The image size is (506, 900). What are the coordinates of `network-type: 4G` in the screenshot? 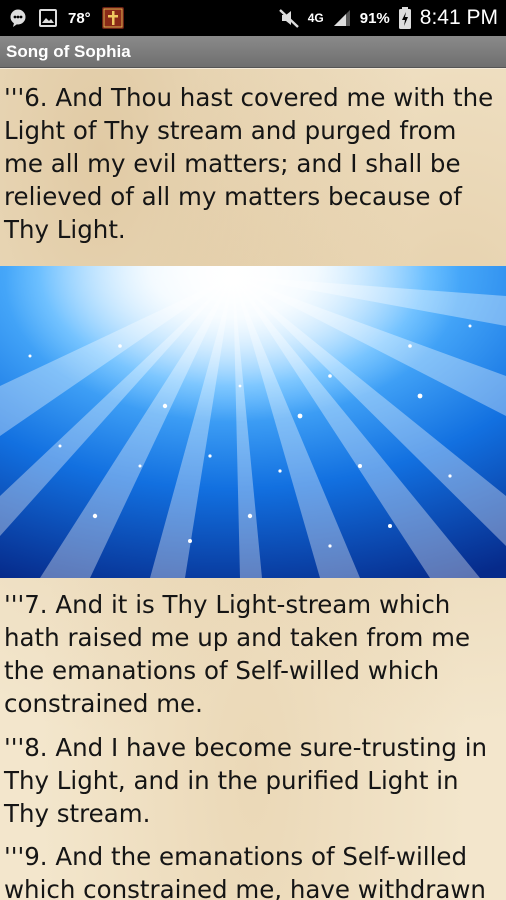 It's located at (315, 18).